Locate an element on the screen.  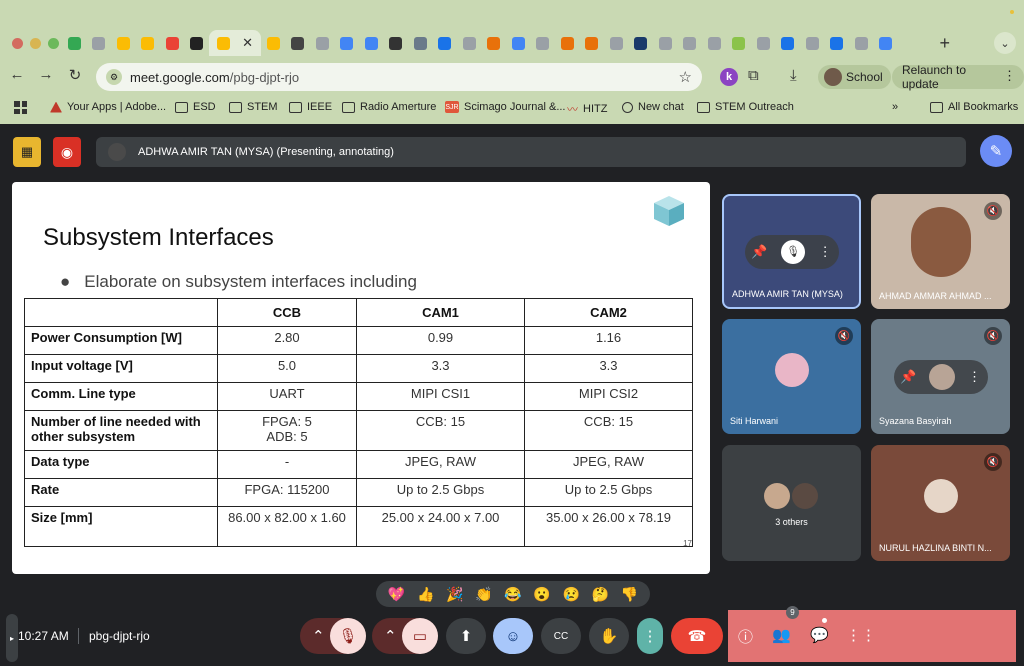
tab-search-icon: ⌄ is located at coordinates (1005, 43).